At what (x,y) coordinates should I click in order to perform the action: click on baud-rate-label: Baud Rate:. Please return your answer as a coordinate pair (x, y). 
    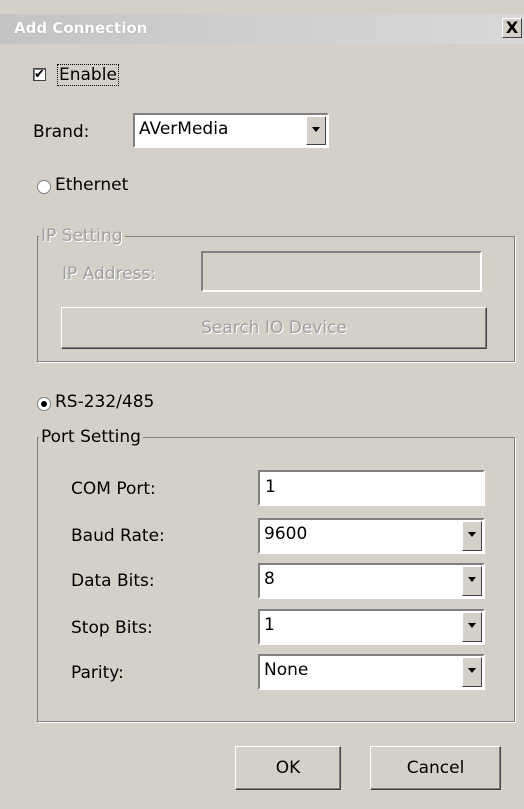
    Looking at the image, I should click on (118, 536).